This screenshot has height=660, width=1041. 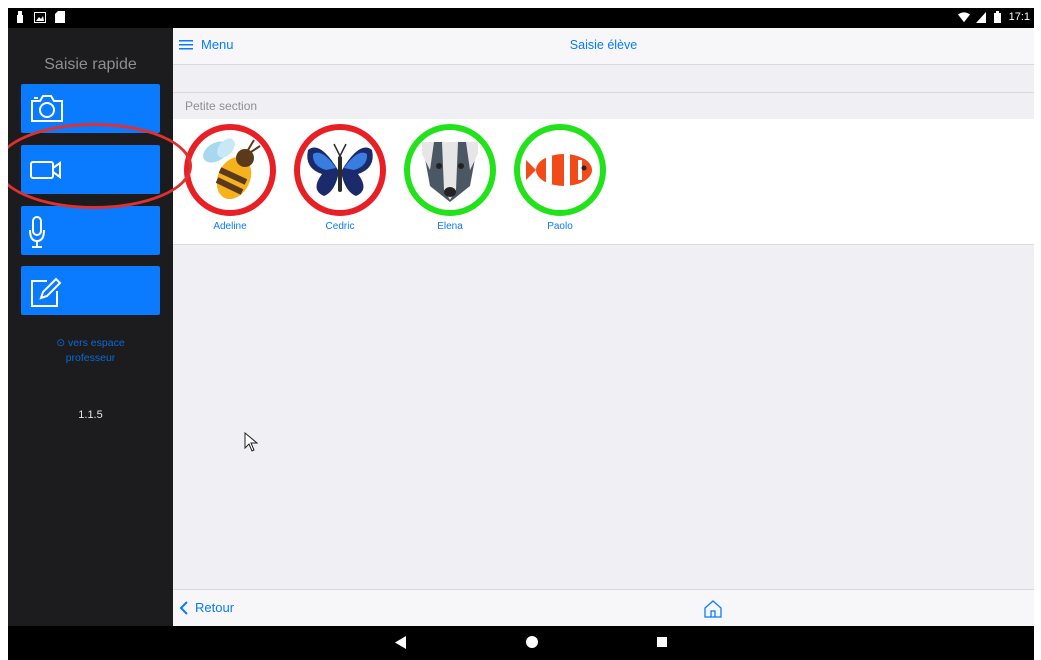 I want to click on home-button, so click(x=713, y=609).